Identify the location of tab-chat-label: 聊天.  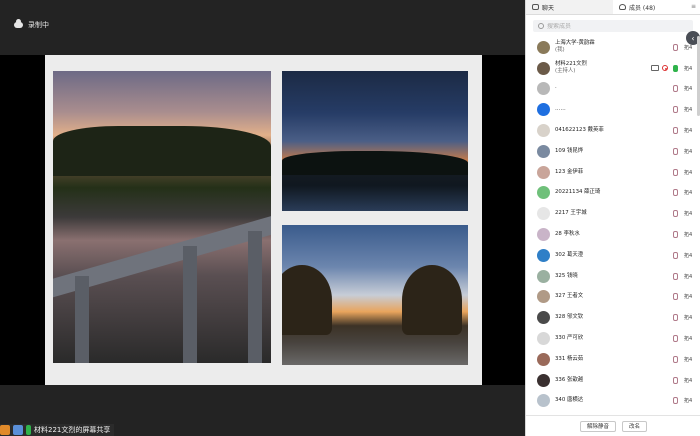
(548, 8).